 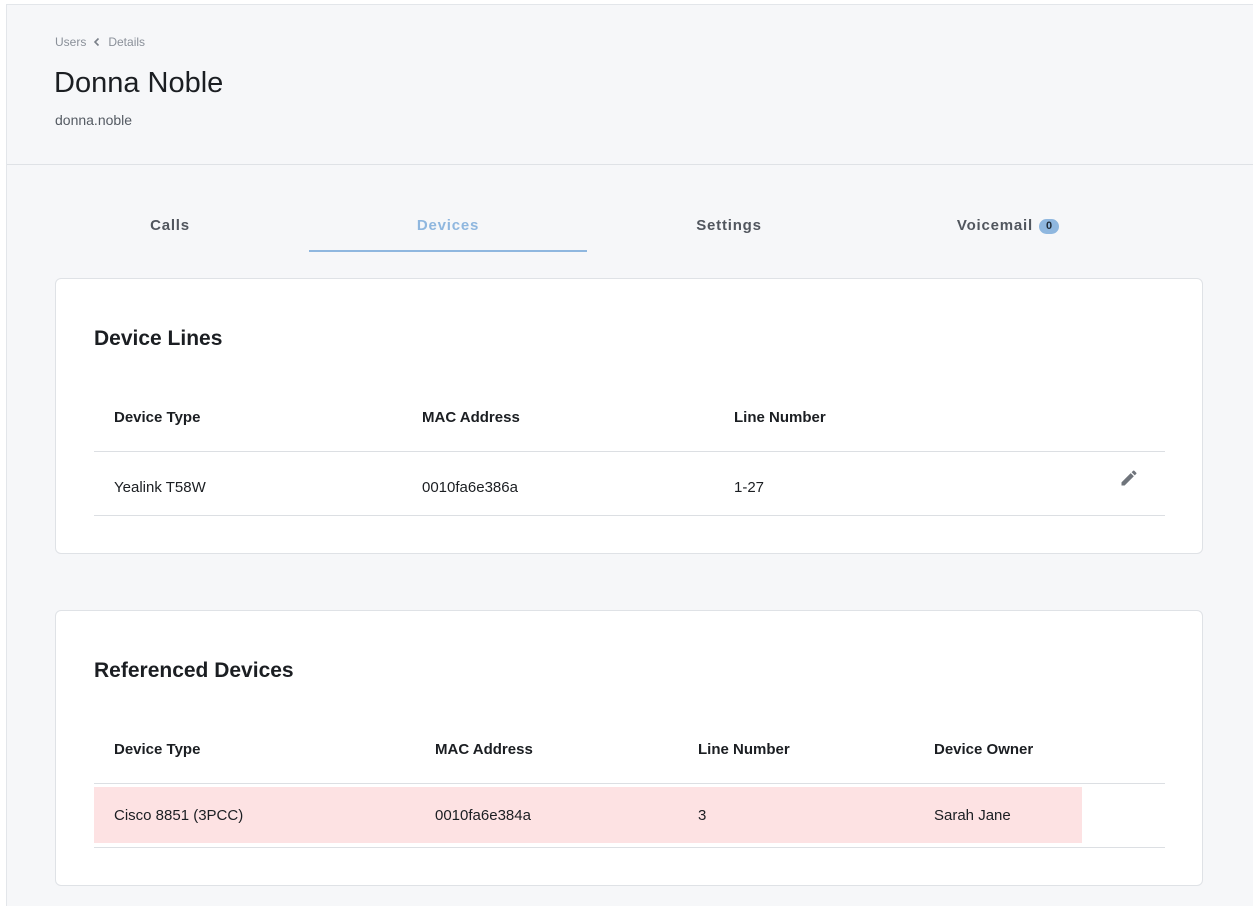 I want to click on tab-devices: Devices, so click(x=448, y=228).